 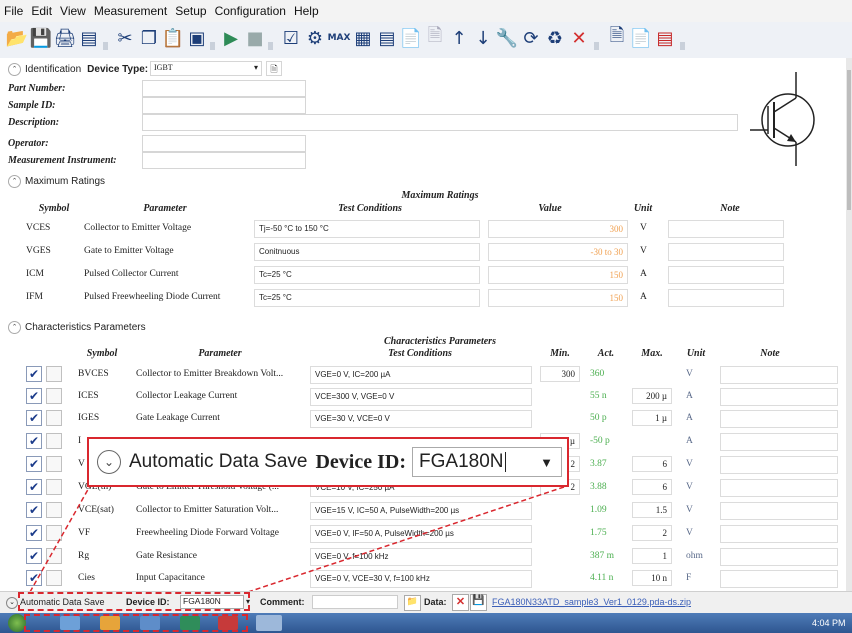 What do you see at coordinates (531, 38) in the screenshot?
I see `cycle-icon: ⟳` at bounding box center [531, 38].